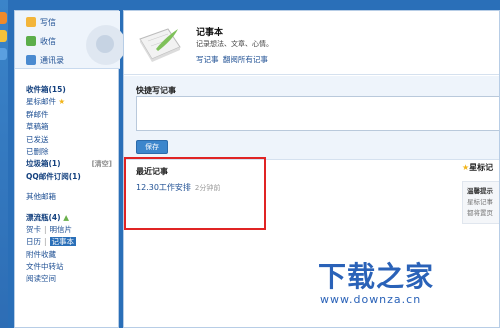  I want to click on tip-box: 温馨提示 星标记事 都将置页, so click(480, 202).